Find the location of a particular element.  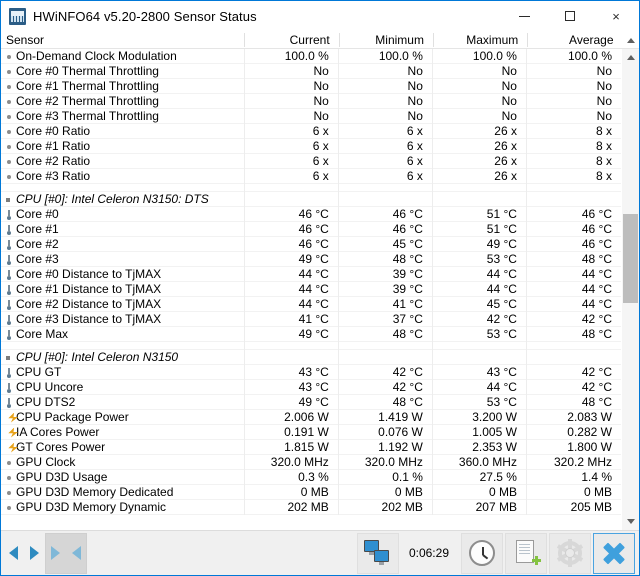

cell-current: No is located at coordinates (292, 116).